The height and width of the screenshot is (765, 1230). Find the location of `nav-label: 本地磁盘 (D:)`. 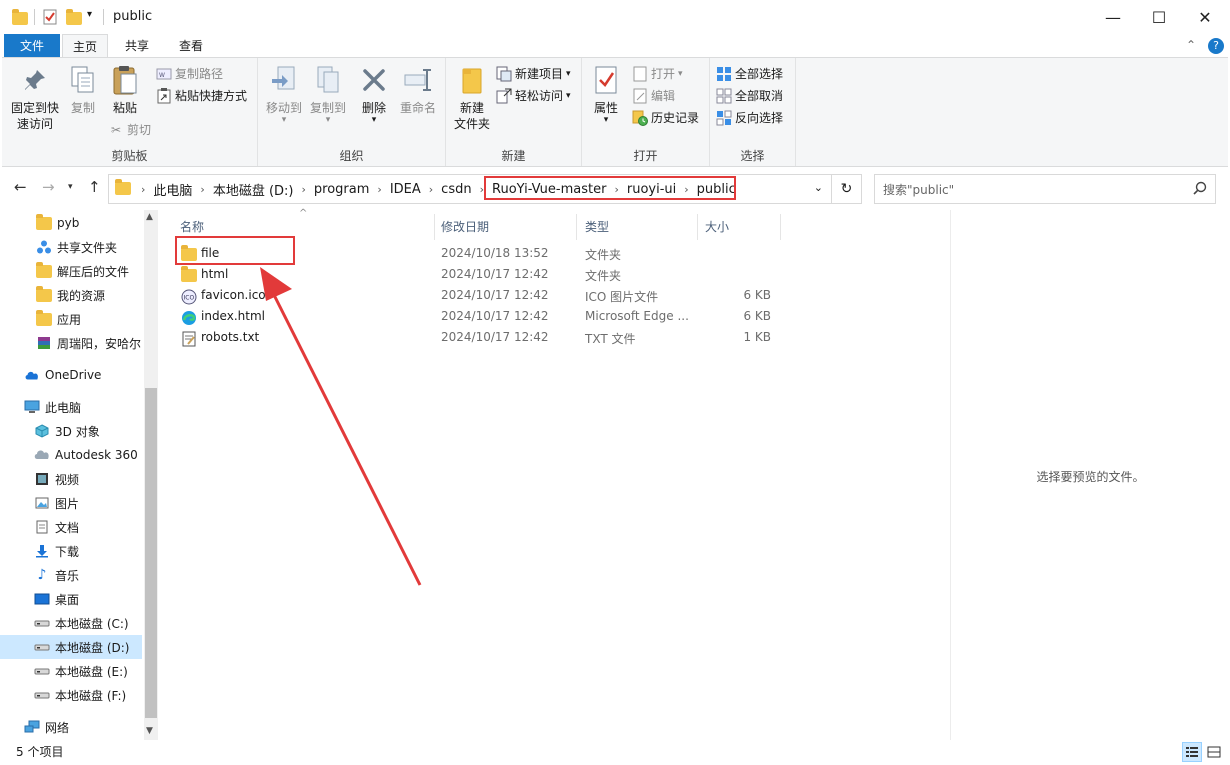

nav-label: 本地磁盘 (D:) is located at coordinates (92, 647).